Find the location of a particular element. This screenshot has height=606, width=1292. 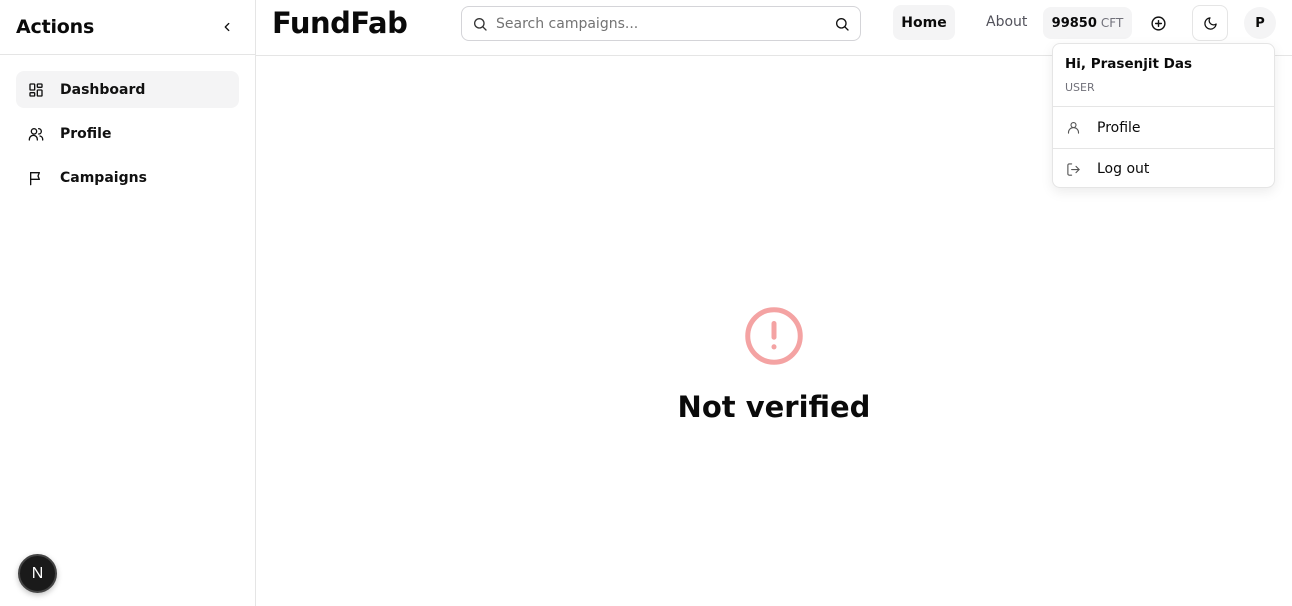

sidebar-header: Actions is located at coordinates (127, 27).